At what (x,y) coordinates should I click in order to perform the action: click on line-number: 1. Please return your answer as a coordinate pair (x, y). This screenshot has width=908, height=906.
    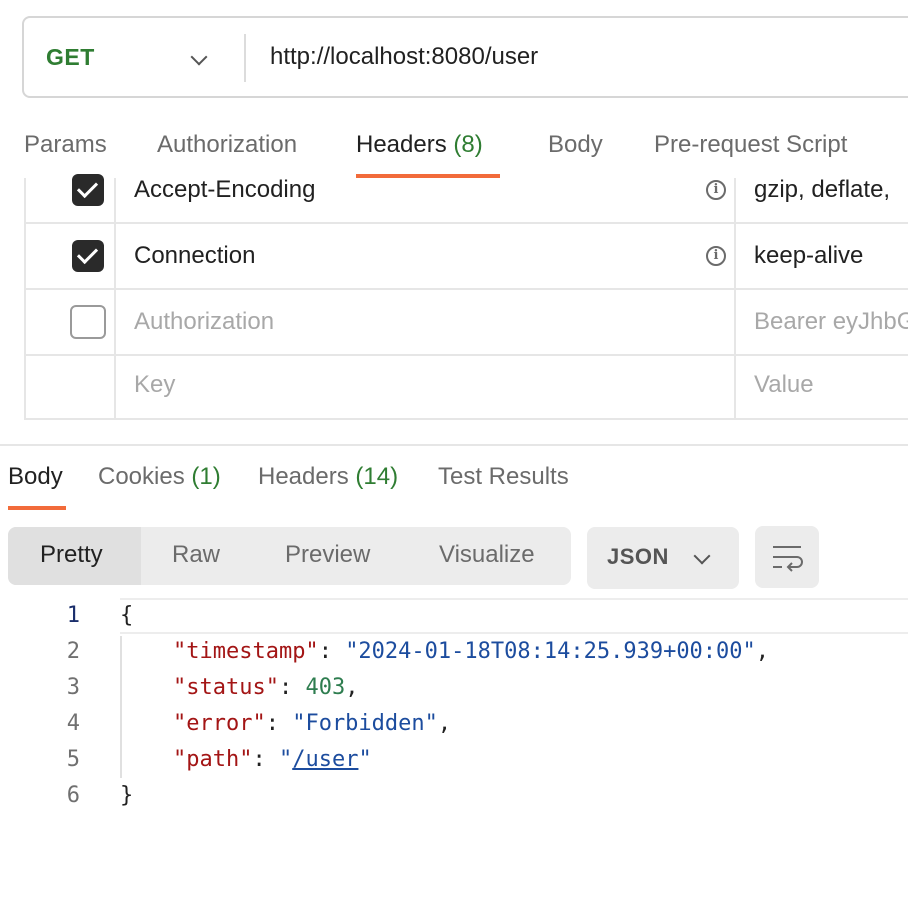
    Looking at the image, I should click on (73, 615).